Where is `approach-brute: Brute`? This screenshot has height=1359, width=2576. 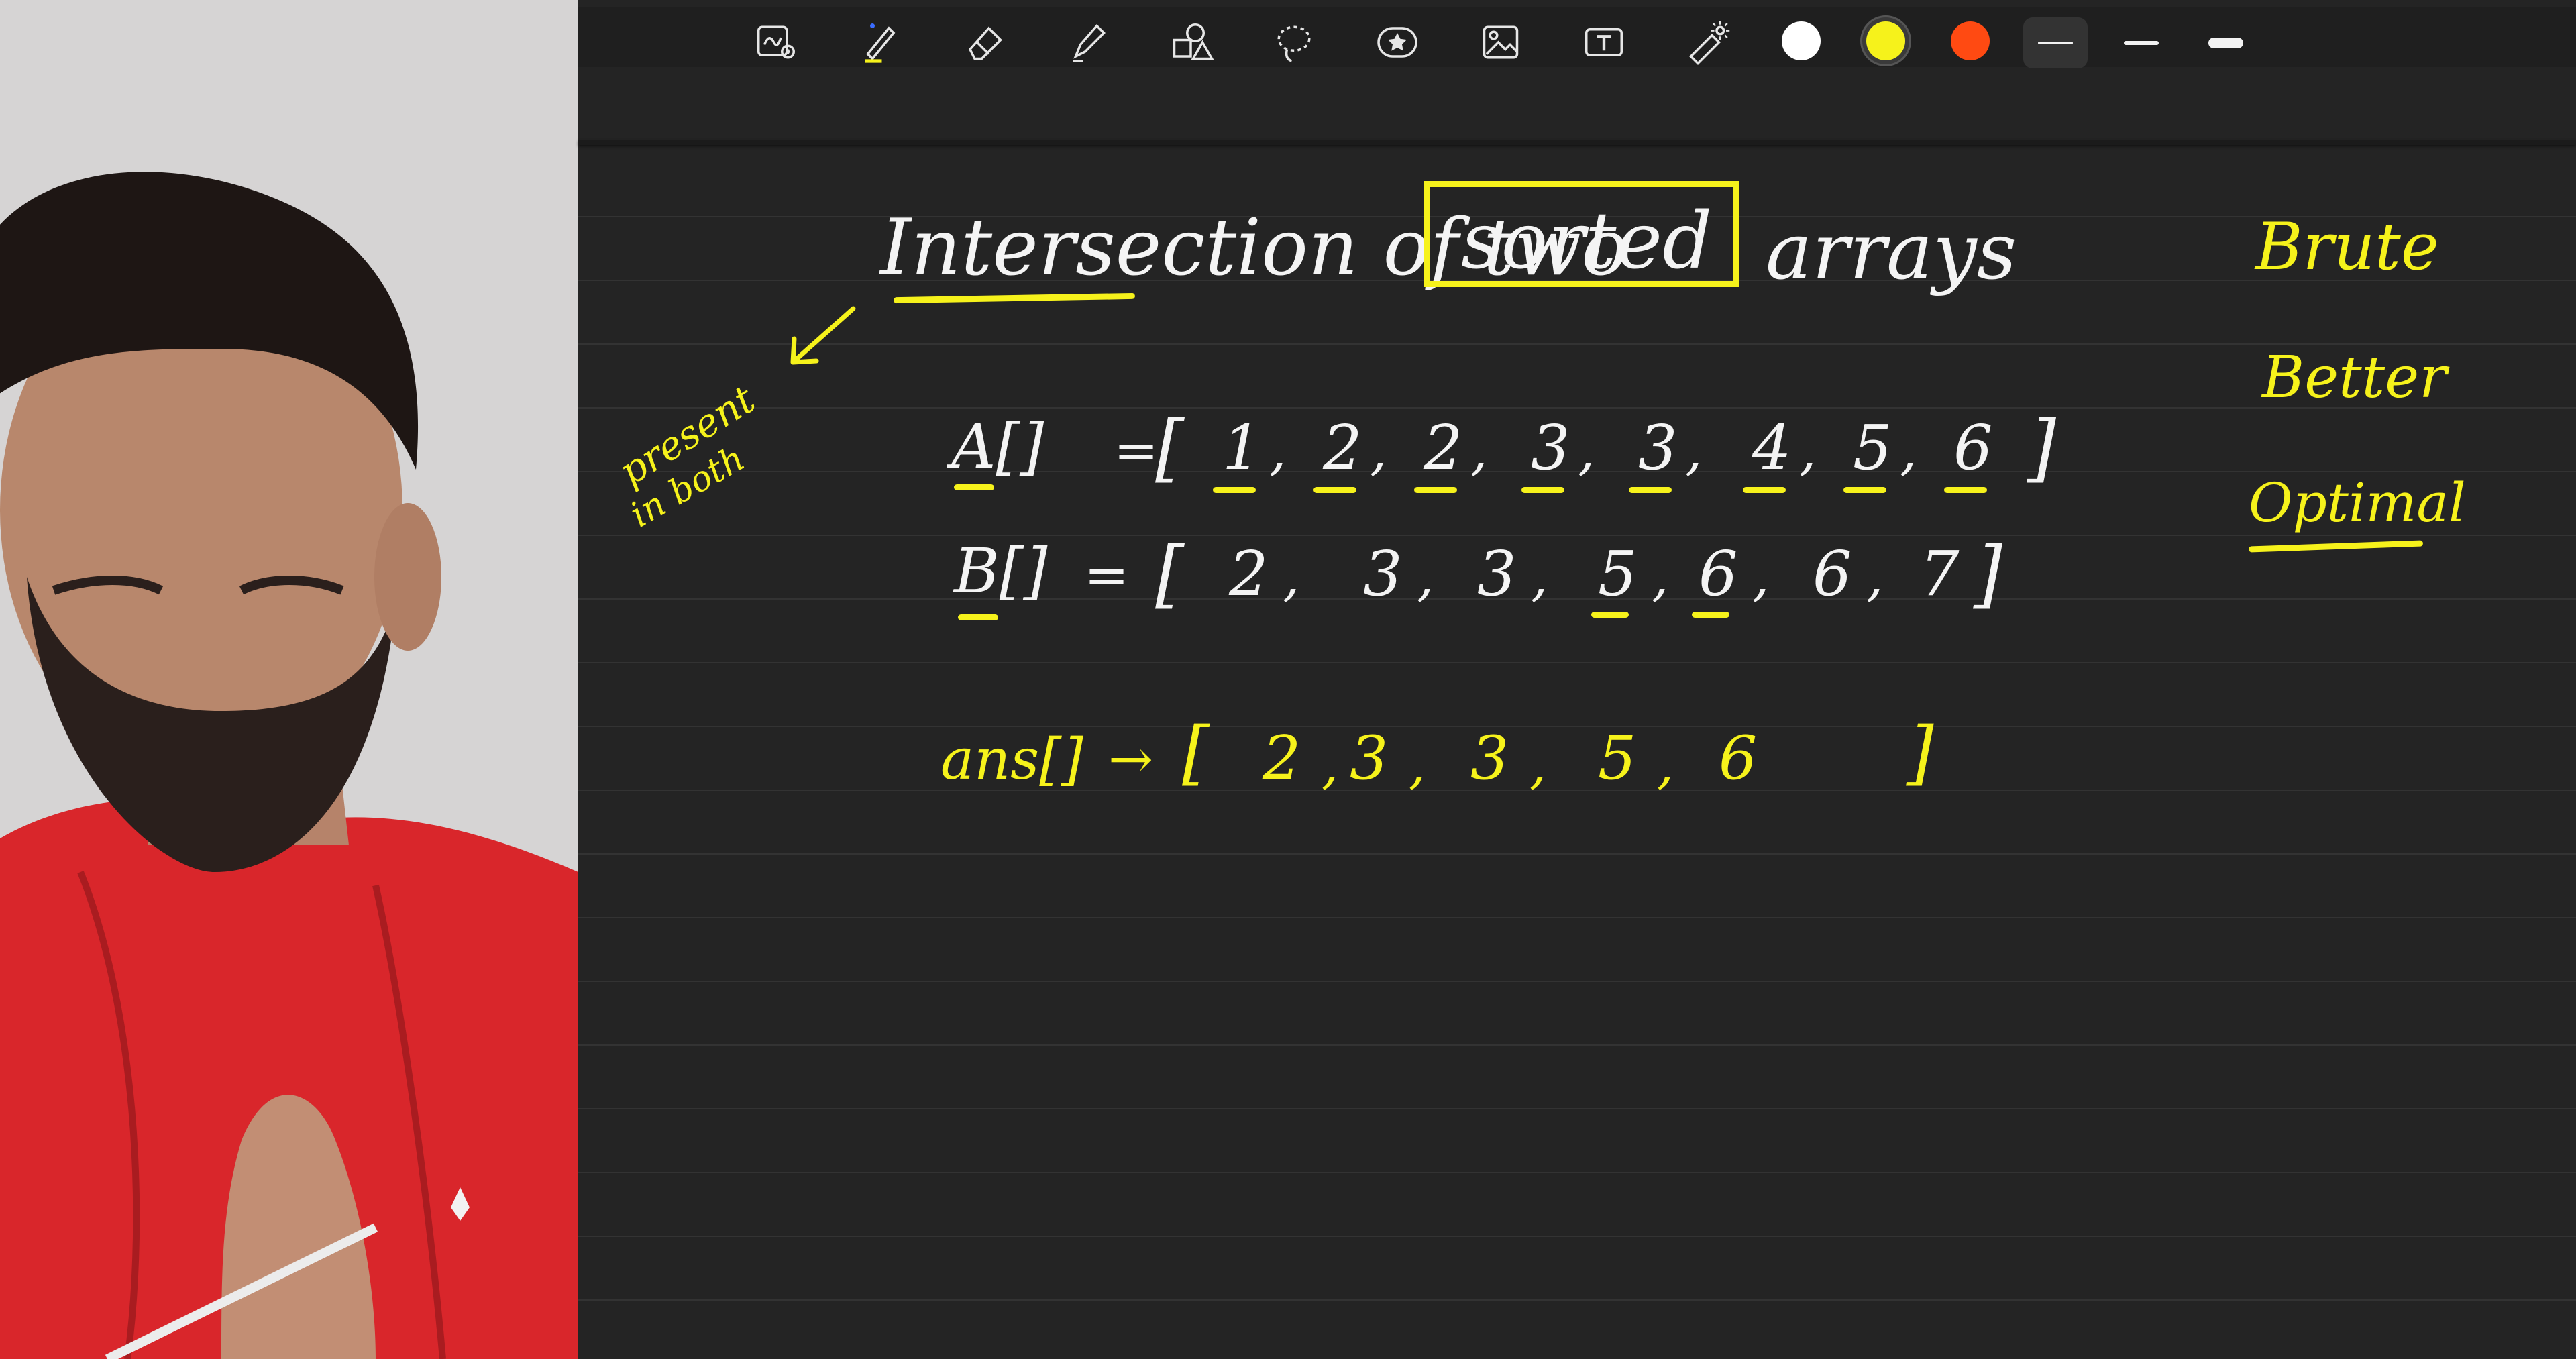 approach-brute: Brute is located at coordinates (2347, 246).